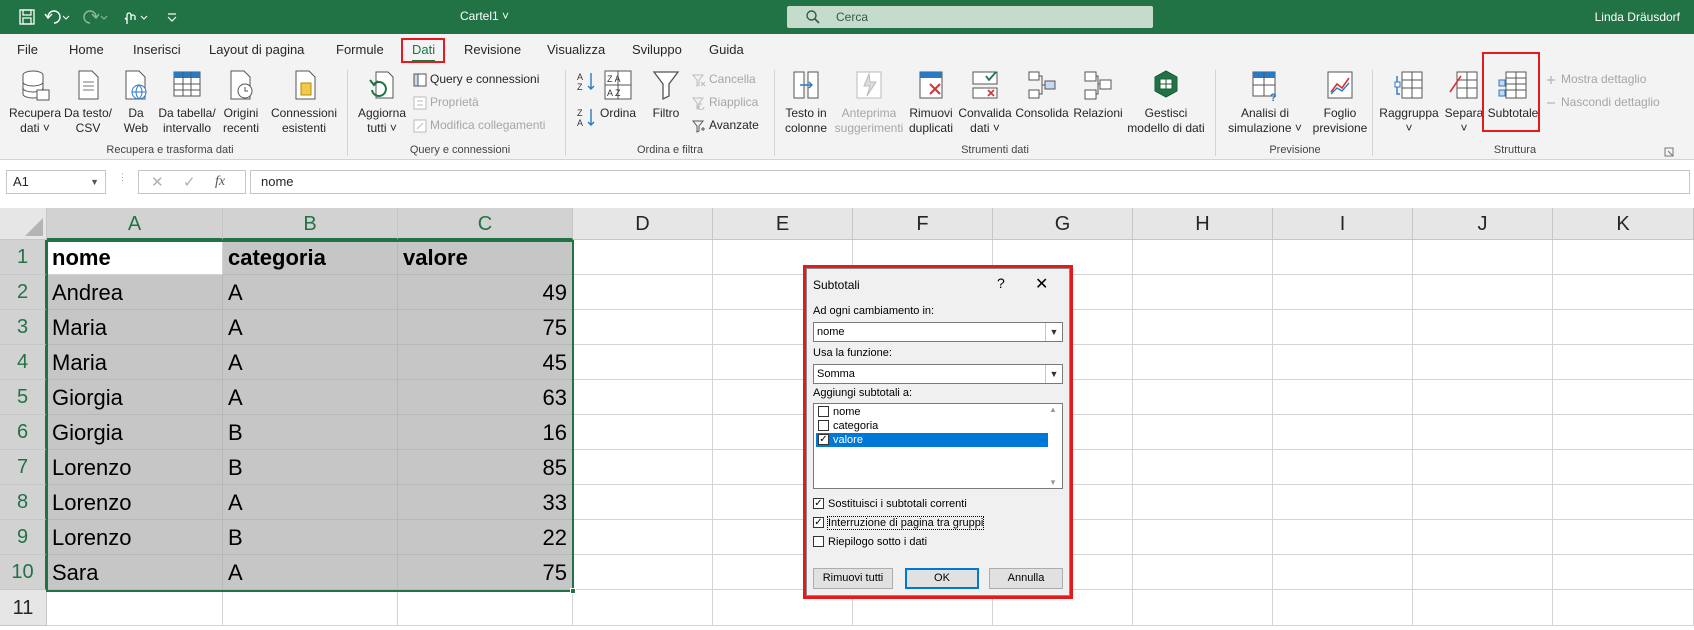  What do you see at coordinates (1602, 102) in the screenshot?
I see `nascondi-dettaglio-button: Nascondi dettaglio` at bounding box center [1602, 102].